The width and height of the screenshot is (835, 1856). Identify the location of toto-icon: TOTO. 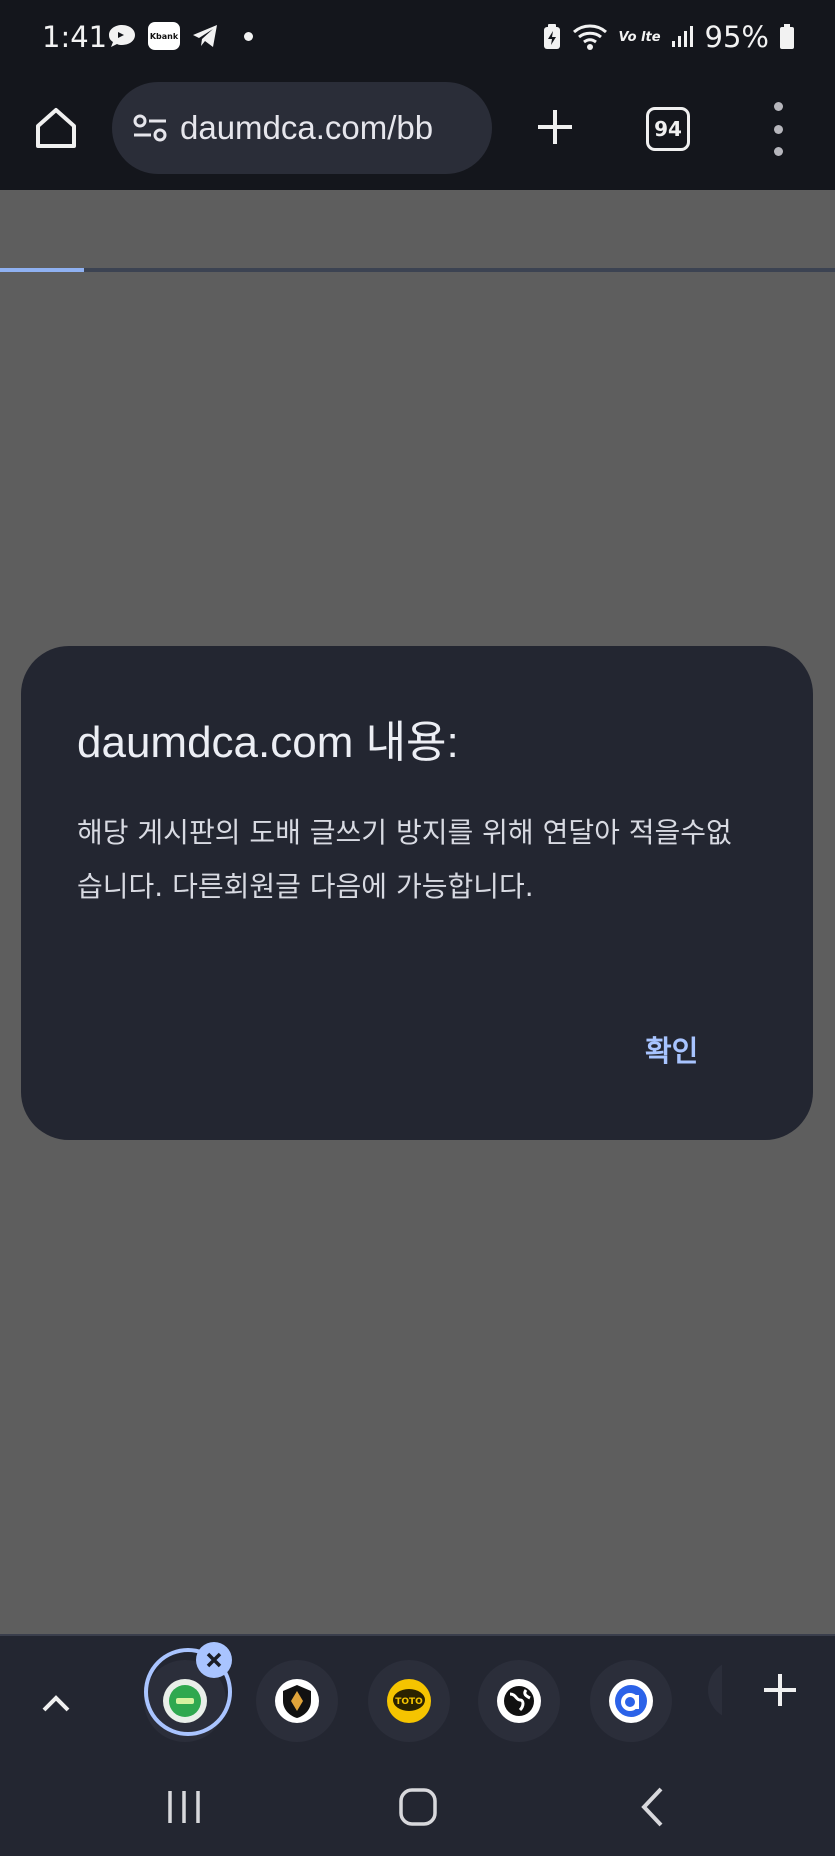
(409, 1701).